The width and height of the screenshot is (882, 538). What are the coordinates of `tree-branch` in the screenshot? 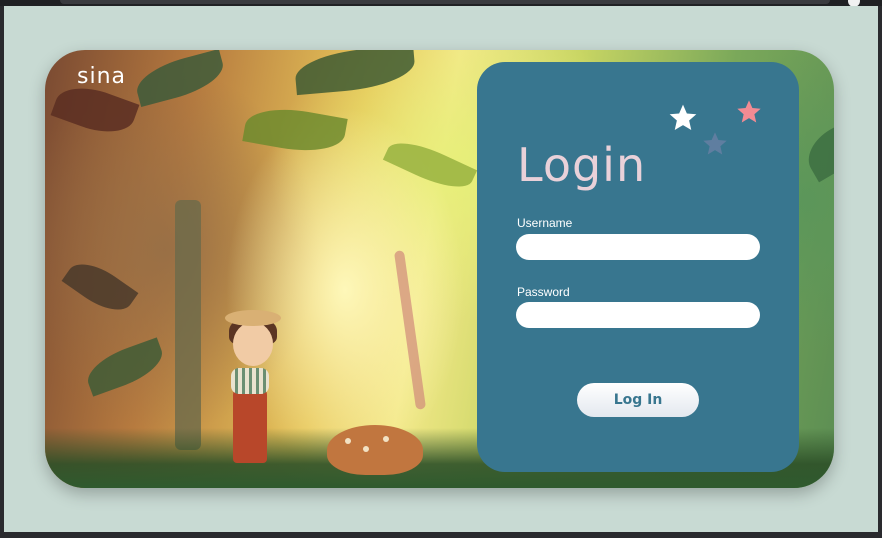 It's located at (410, 330).